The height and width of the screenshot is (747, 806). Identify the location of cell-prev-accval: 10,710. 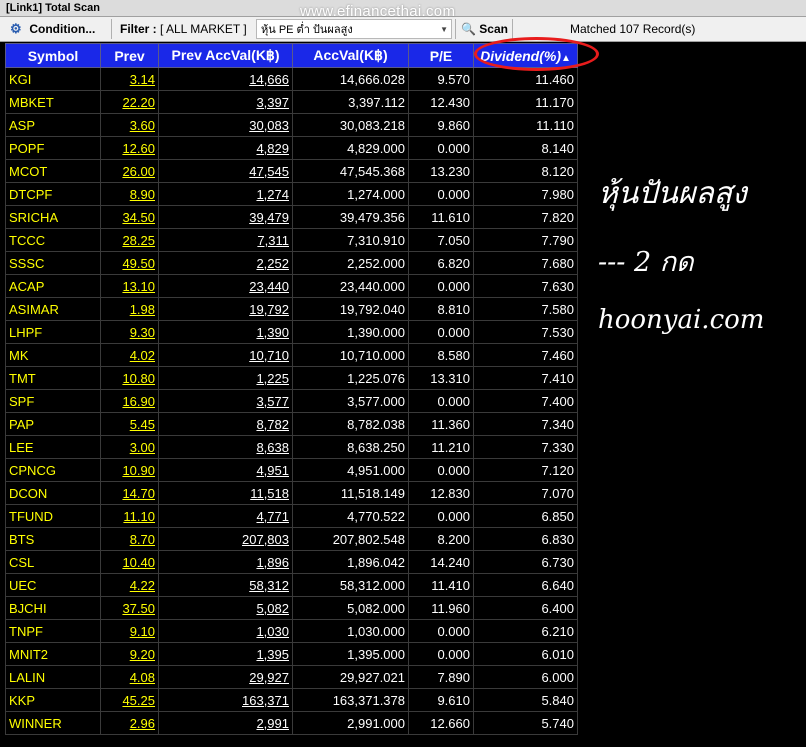
(225, 355).